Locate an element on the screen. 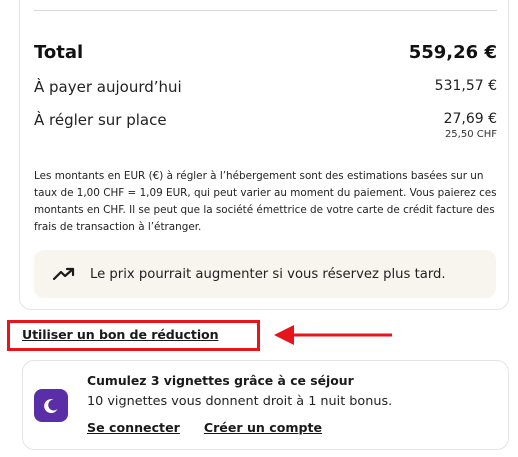 This screenshot has height=457, width=518. pay-on-site-row: À régler sur place 27,69 € 25,50 CHF is located at coordinates (265, 125).